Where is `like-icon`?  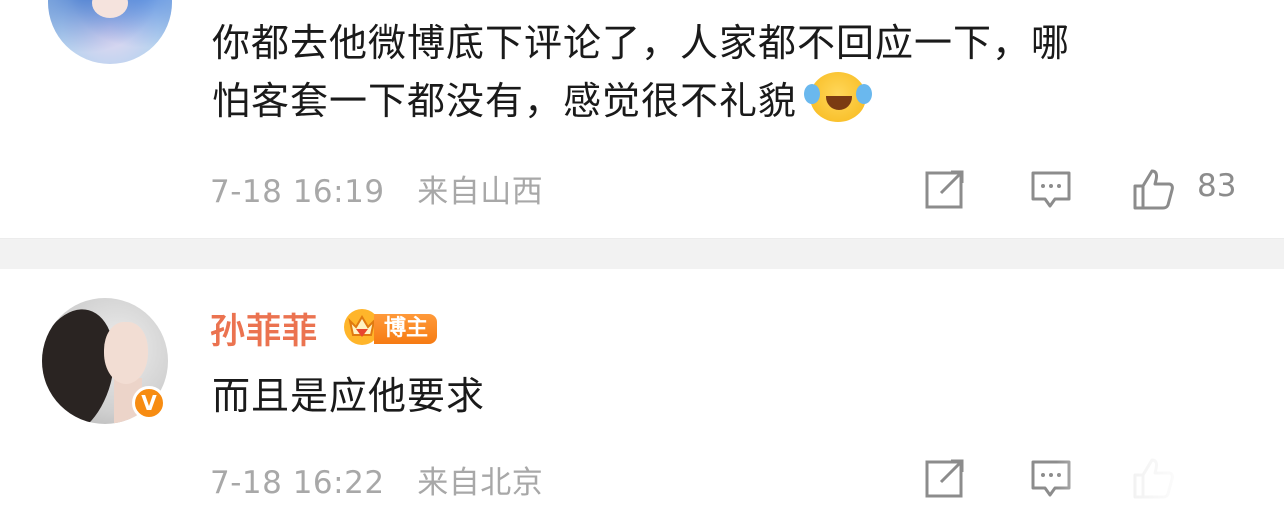
like-icon is located at coordinates (1153, 189).